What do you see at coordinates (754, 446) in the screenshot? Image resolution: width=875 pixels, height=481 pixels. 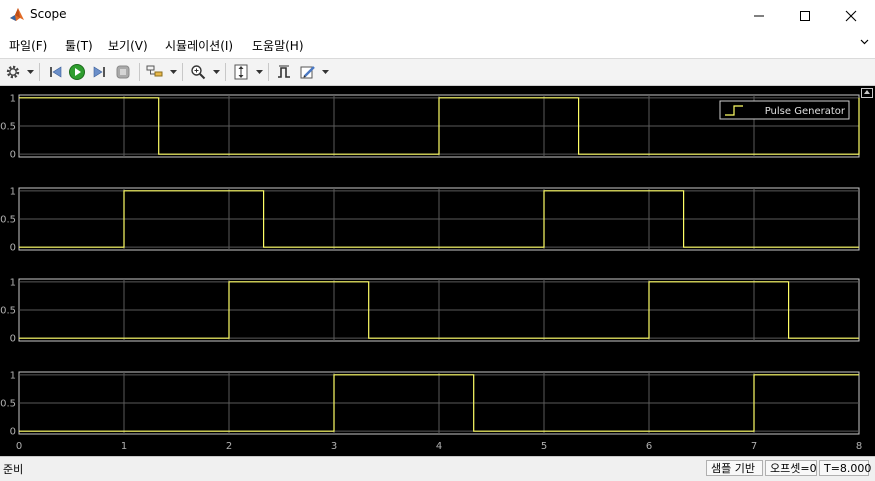 I see `x-tick-label: 7` at bounding box center [754, 446].